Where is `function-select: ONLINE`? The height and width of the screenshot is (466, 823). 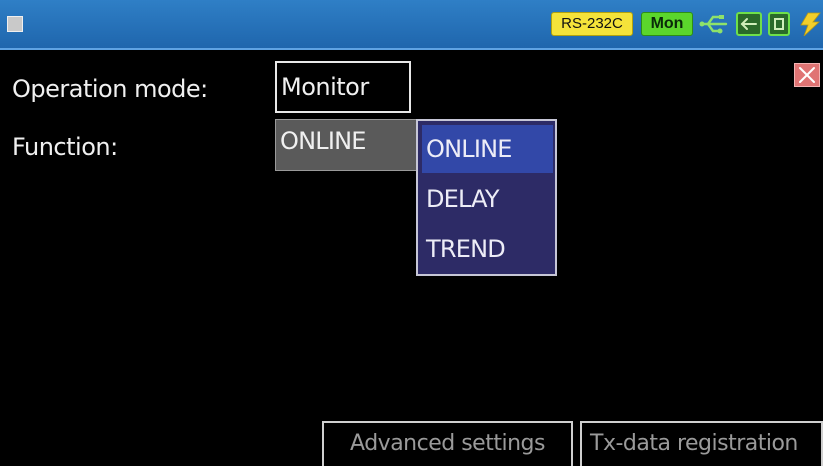
function-select: ONLINE is located at coordinates (346, 145).